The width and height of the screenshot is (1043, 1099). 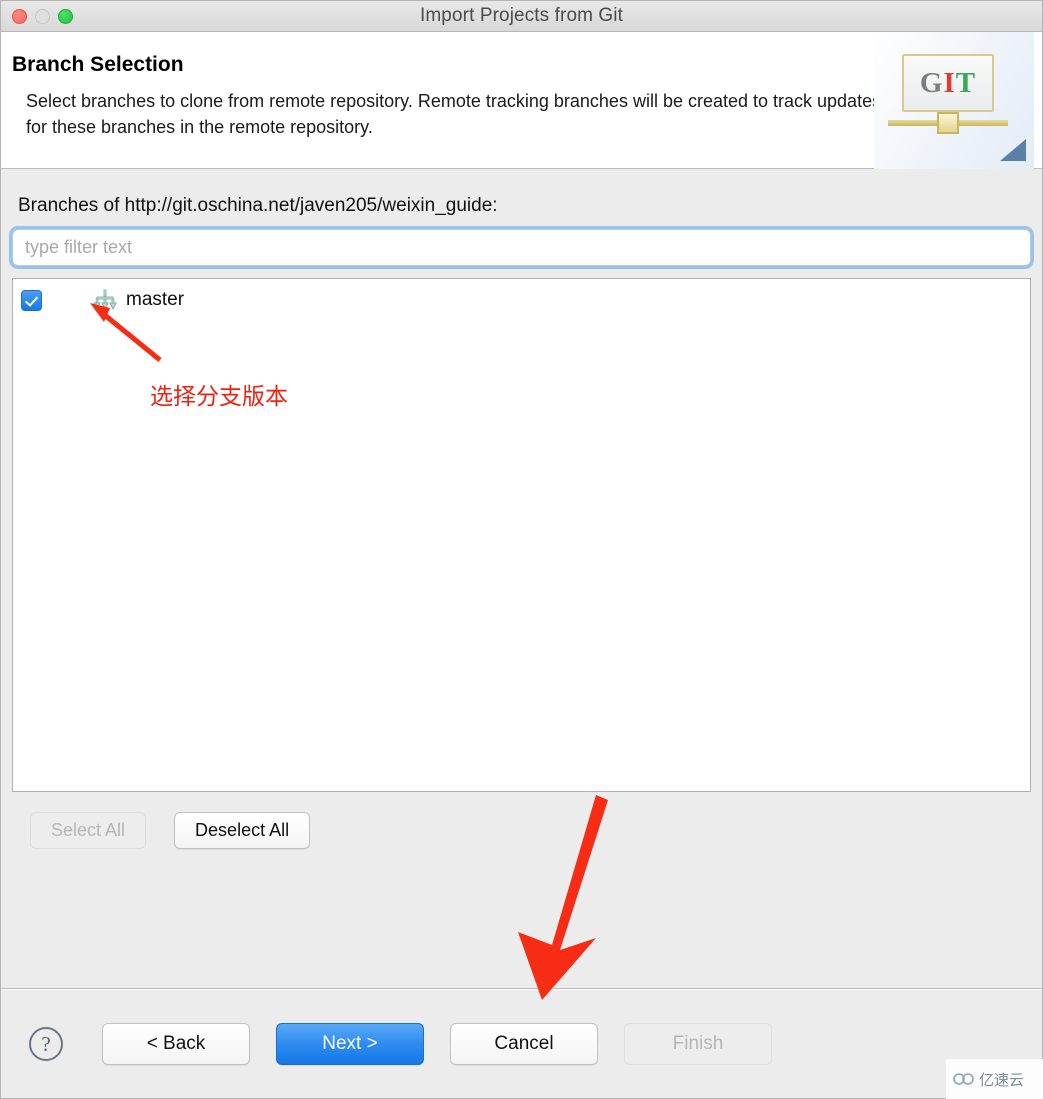 What do you see at coordinates (105, 300) in the screenshot?
I see `branch-icon` at bounding box center [105, 300].